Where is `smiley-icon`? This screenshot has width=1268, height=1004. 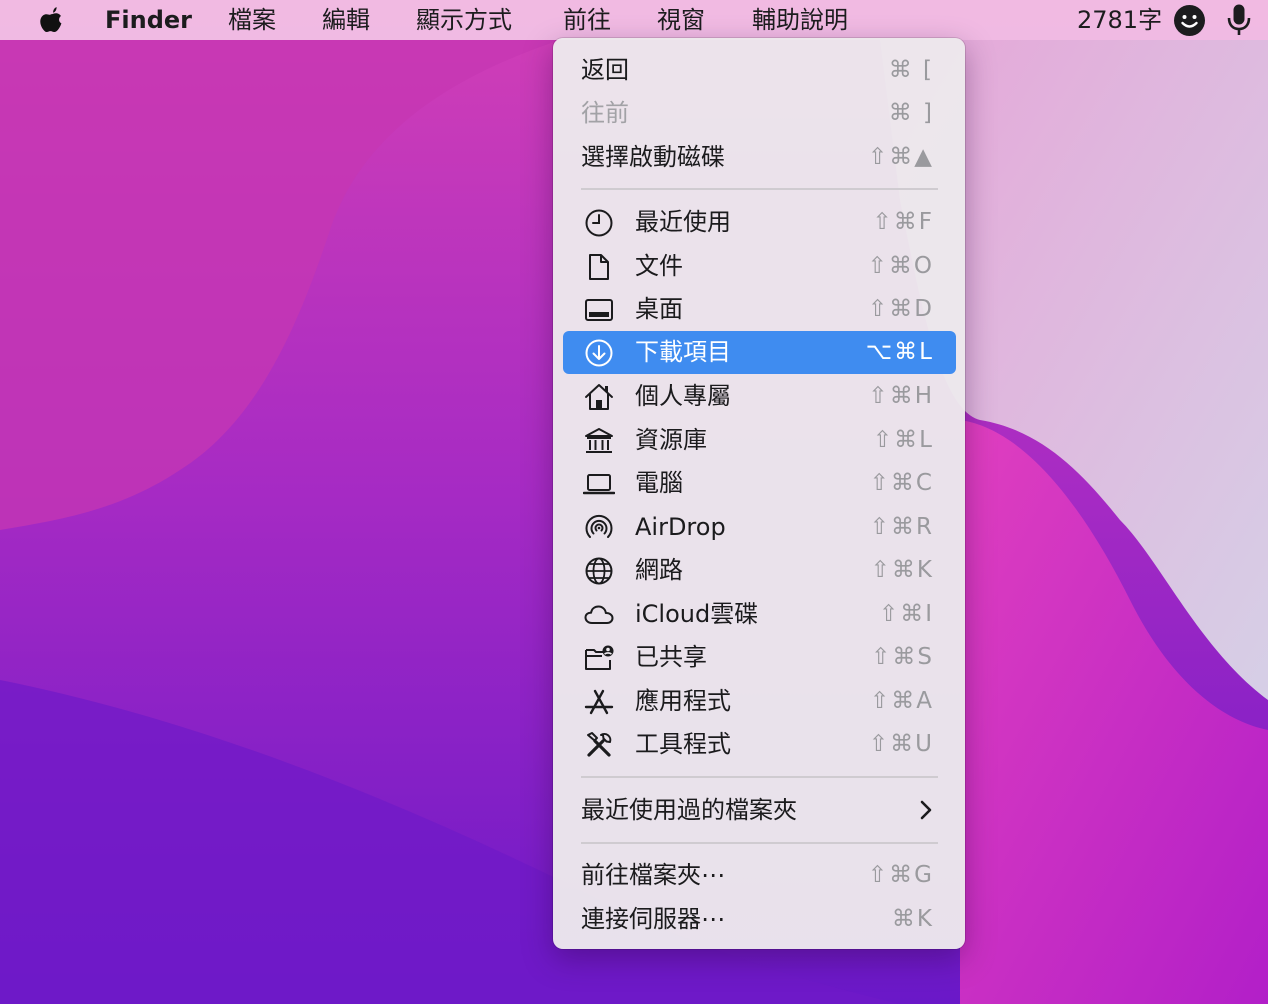
smiley-icon is located at coordinates (1189, 20).